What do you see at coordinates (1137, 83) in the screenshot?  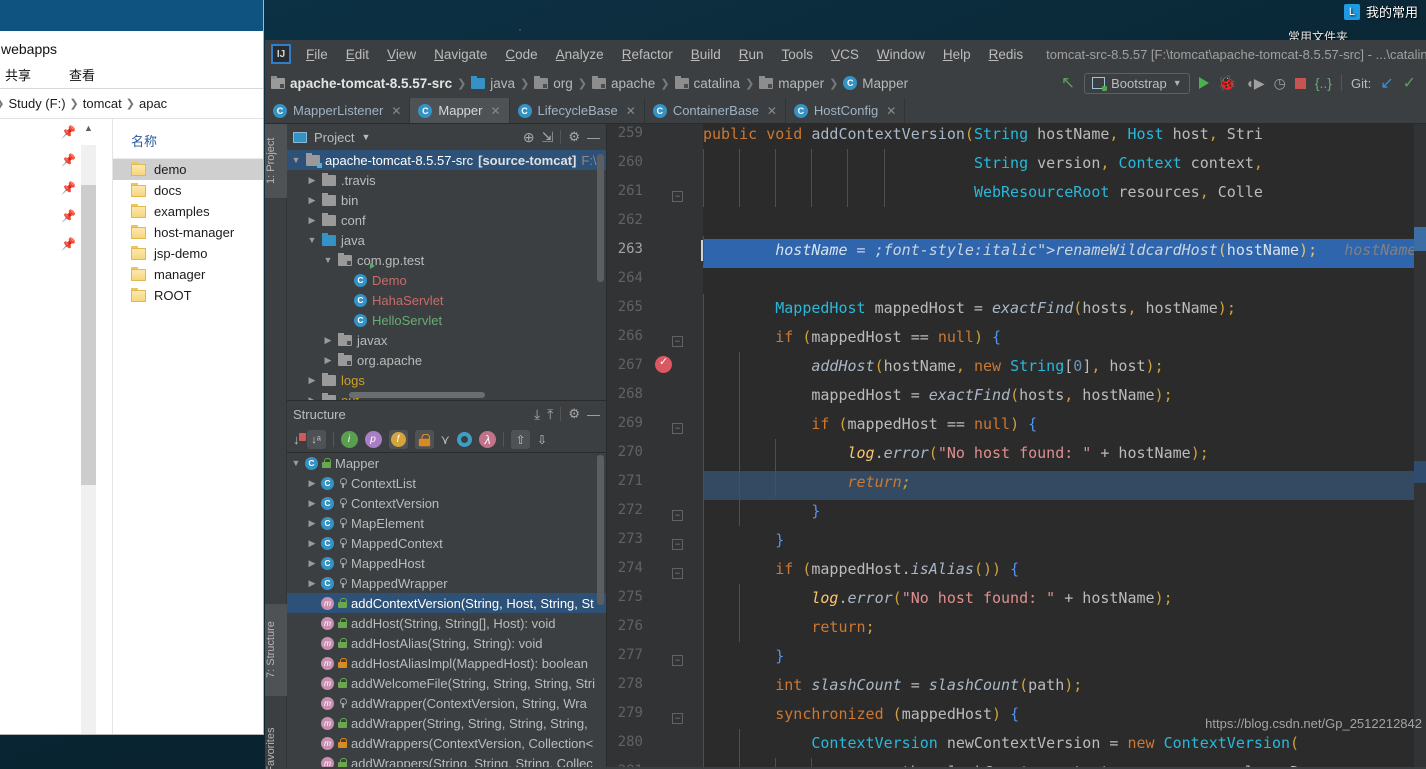 I see `run-configuration-selector: Bootstrap ▼` at bounding box center [1137, 83].